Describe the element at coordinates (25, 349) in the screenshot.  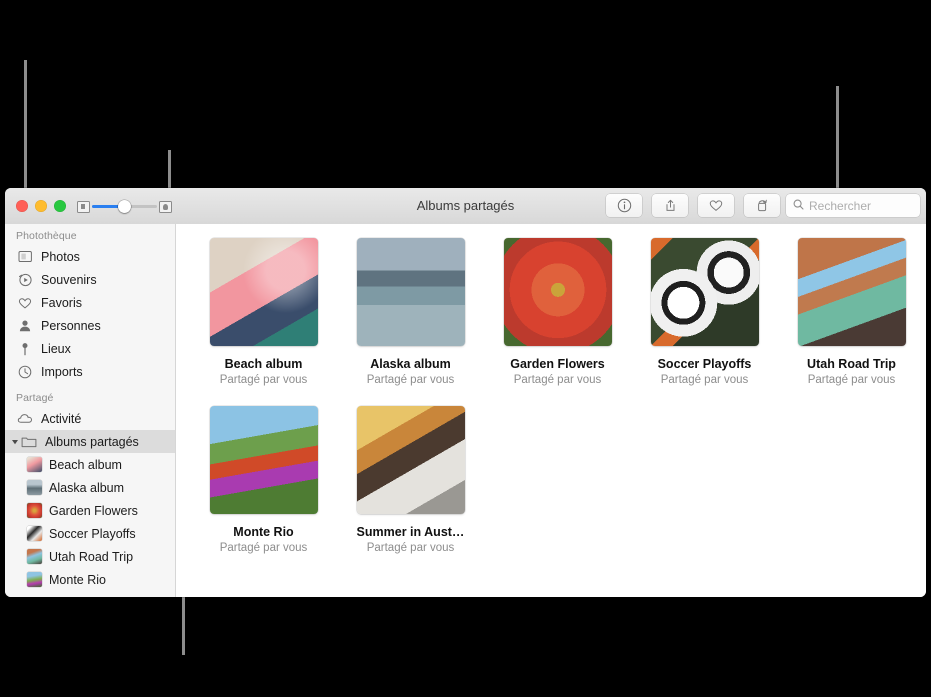
I see `map-pin-icon` at that location.